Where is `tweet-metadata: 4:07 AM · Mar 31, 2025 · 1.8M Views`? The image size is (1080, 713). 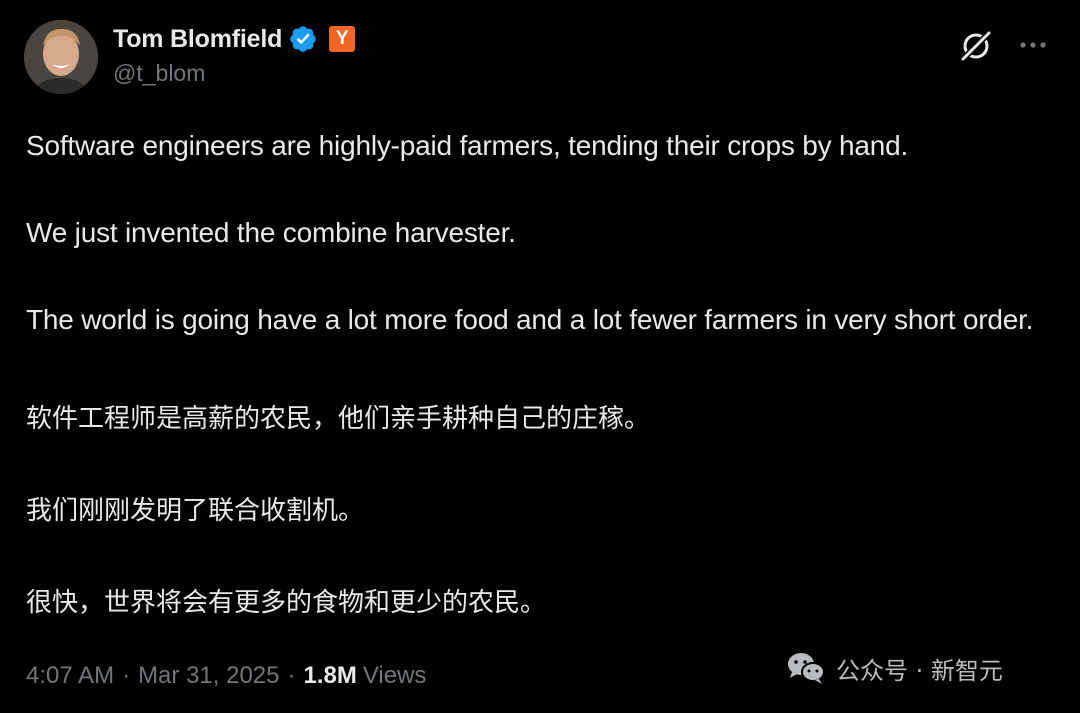
tweet-metadata: 4:07 AM · Mar 31, 2025 · 1.8M Views is located at coordinates (226, 676).